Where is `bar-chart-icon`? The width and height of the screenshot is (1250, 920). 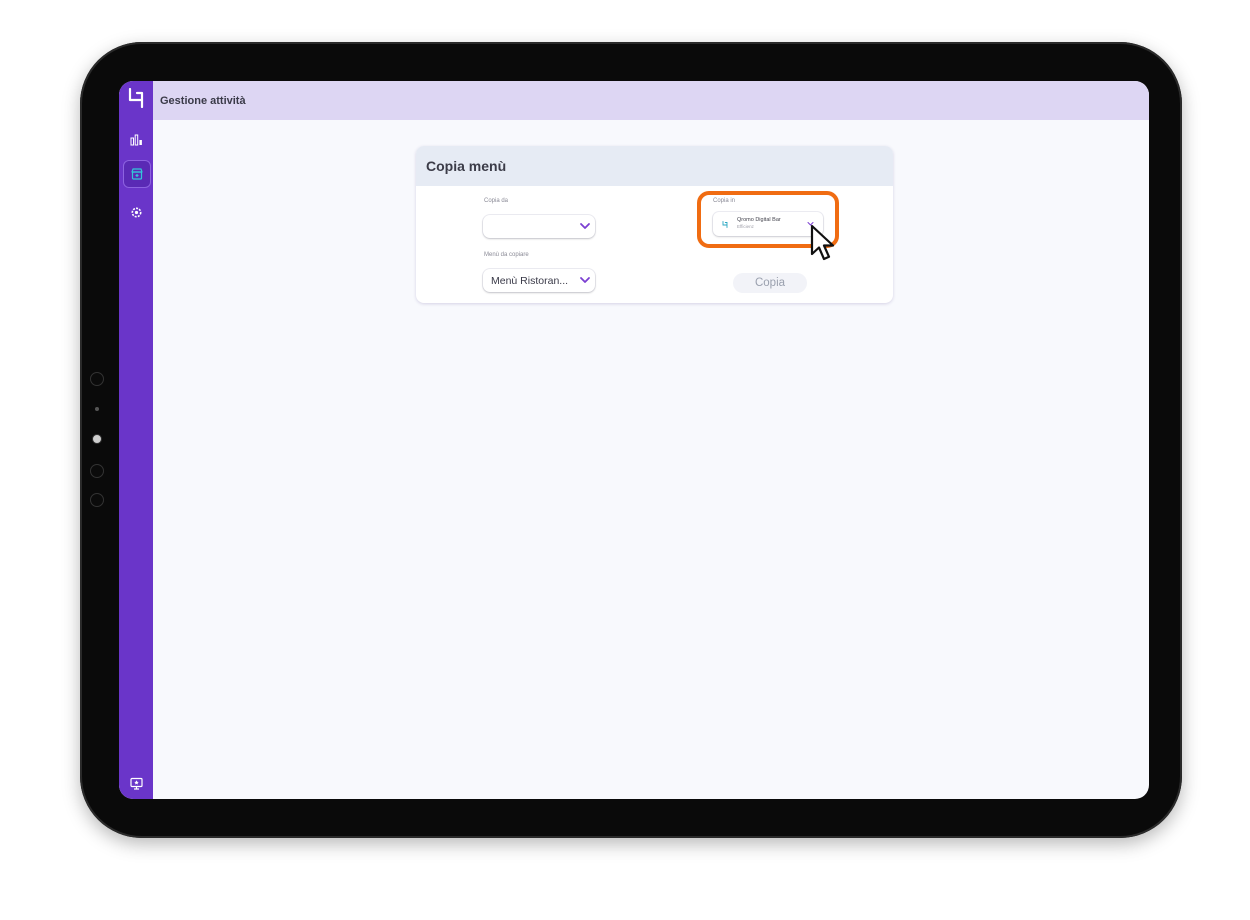
bar-chart-icon is located at coordinates (136, 140).